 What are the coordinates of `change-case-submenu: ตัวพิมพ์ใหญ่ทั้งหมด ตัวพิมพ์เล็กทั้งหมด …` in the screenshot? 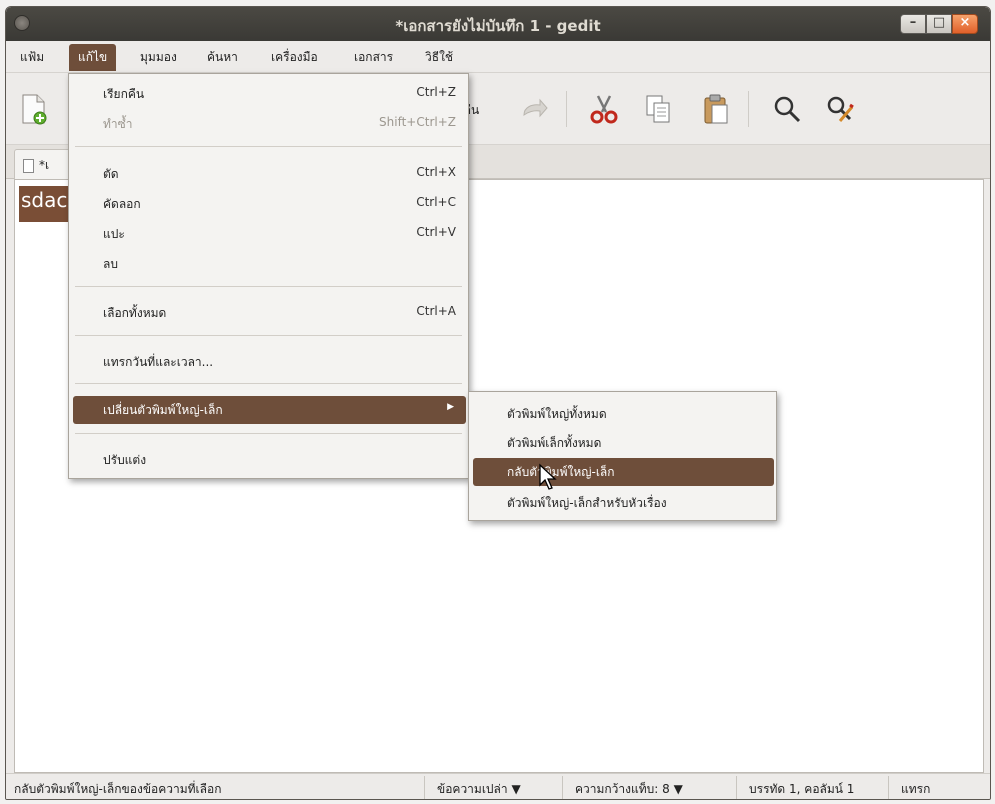 It's located at (622, 456).